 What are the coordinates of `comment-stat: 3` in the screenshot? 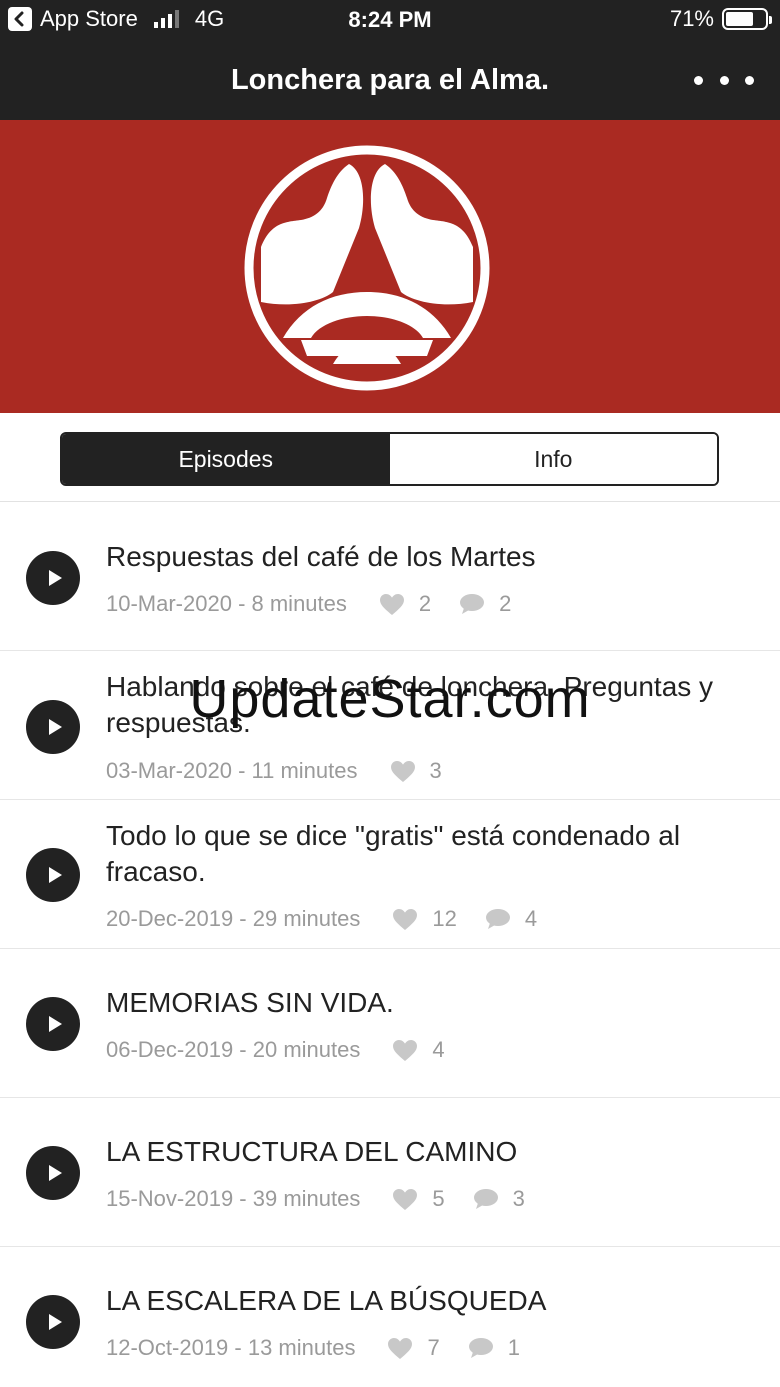 It's located at (499, 1199).